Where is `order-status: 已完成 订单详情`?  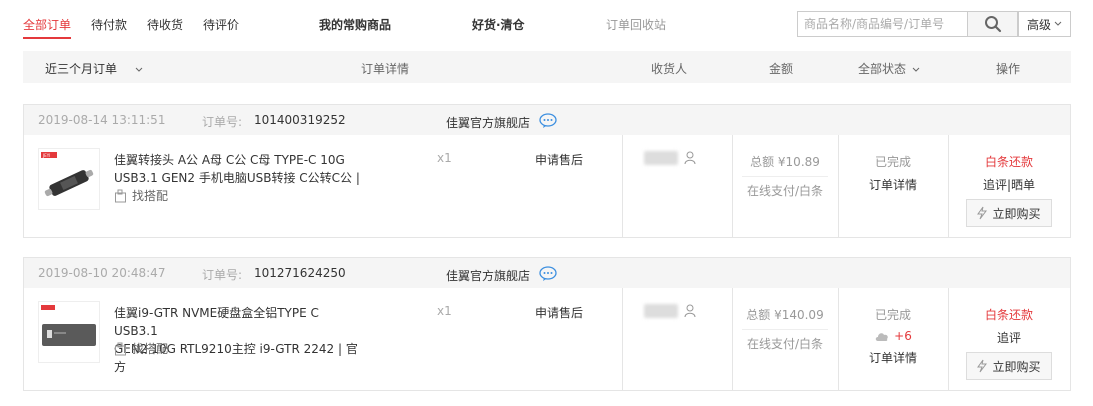
order-status: 已完成 订单详情 is located at coordinates (893, 173).